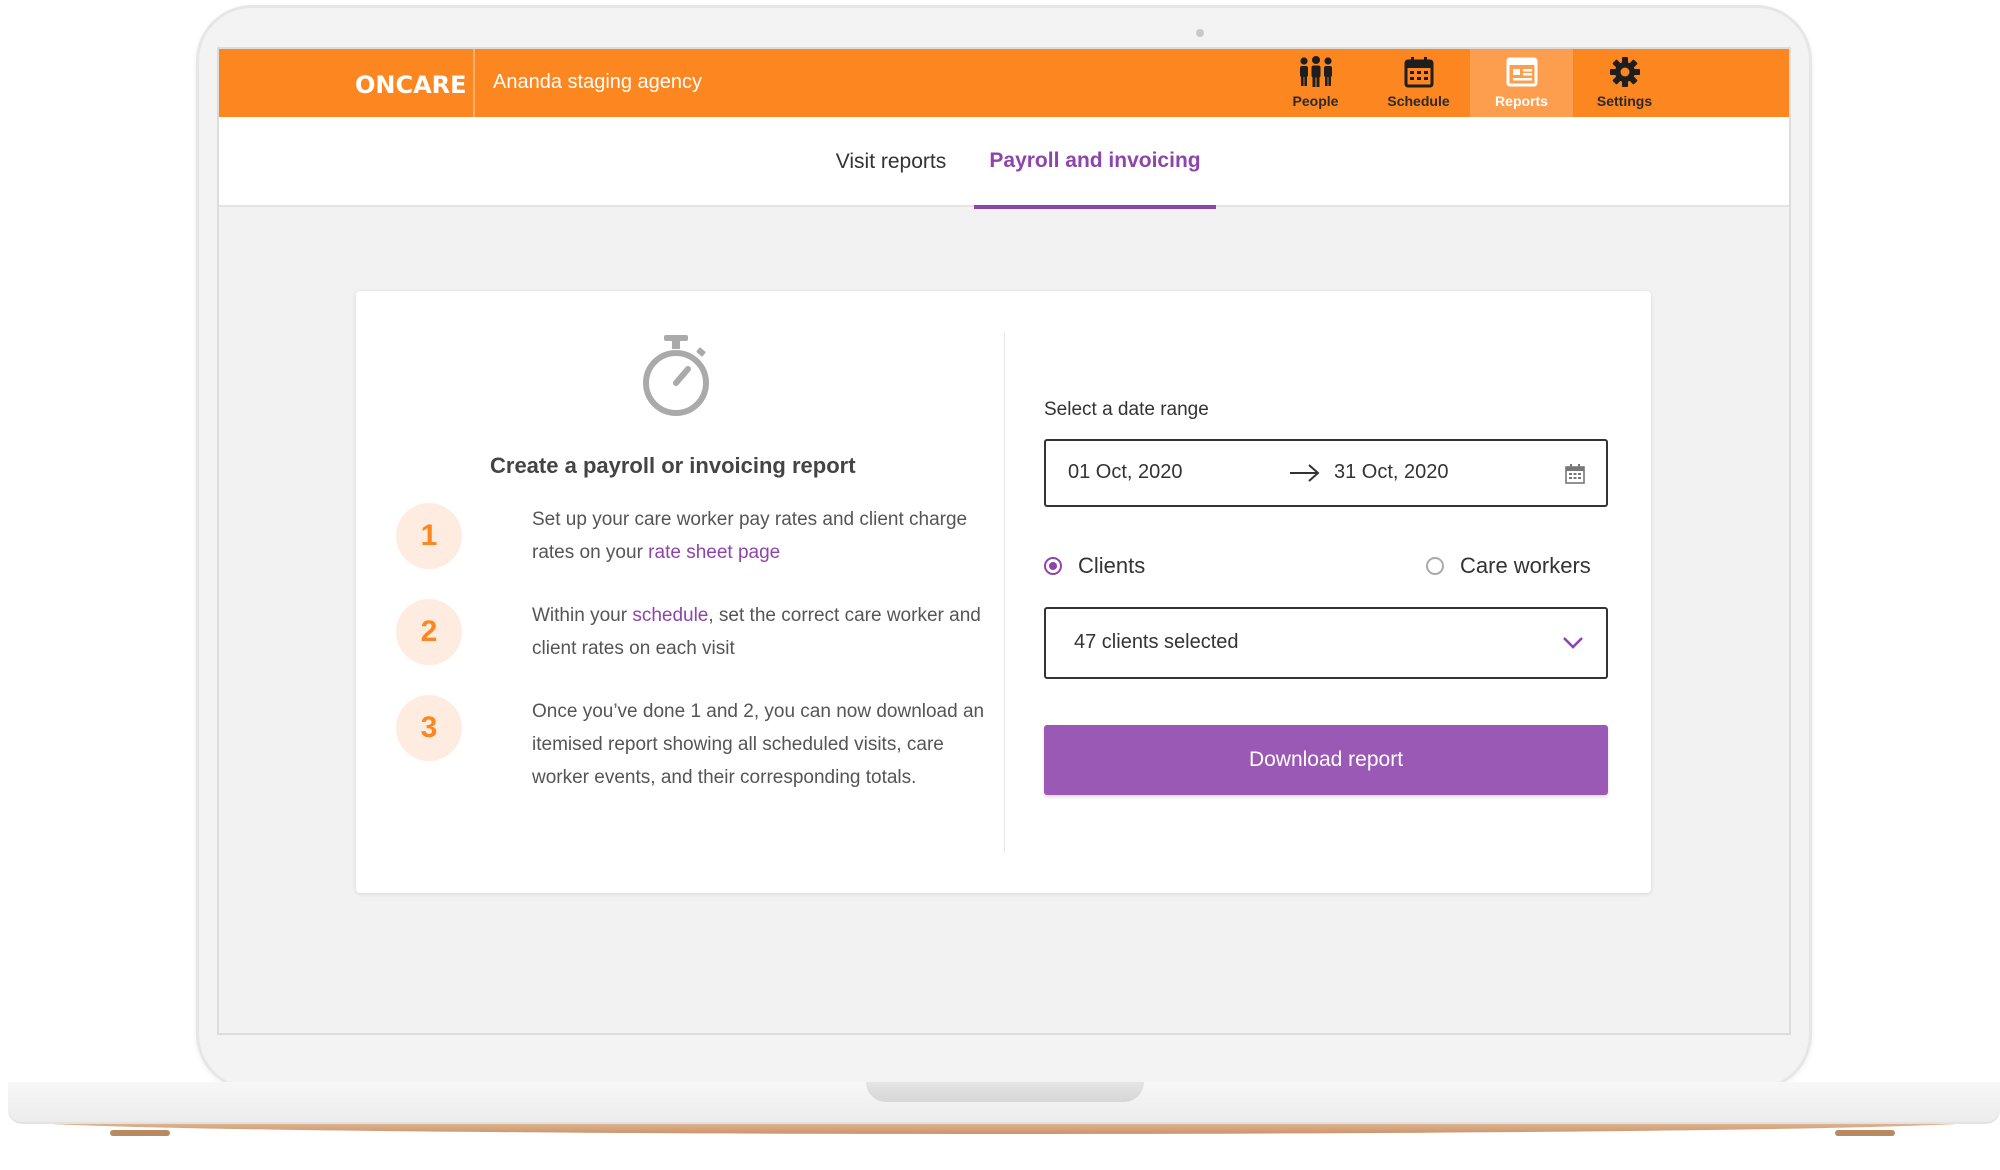  Describe the element at coordinates (891, 162) in the screenshot. I see `tab-visit-reports: Visit reports` at that location.